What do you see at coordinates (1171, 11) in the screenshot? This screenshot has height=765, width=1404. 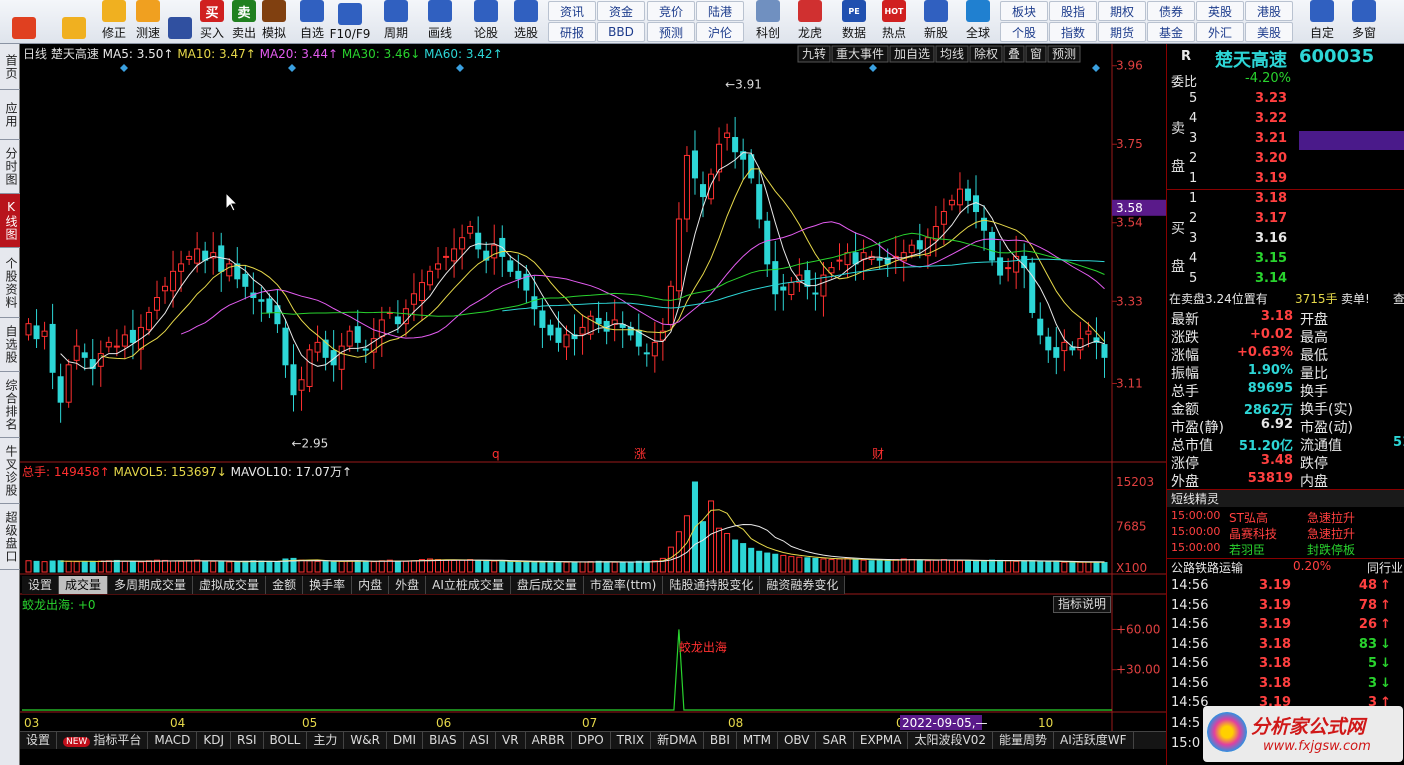 I see `toolbar-grid-button: 债券` at bounding box center [1171, 11].